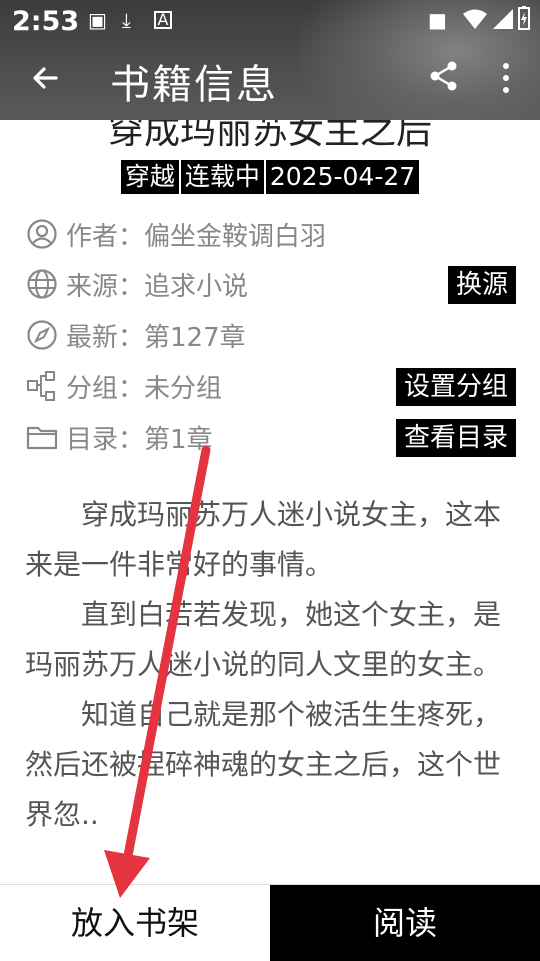 The image size is (540, 961). I want to click on status-bar: 2:53 ▣ ⤓ A ■, so click(270, 22).